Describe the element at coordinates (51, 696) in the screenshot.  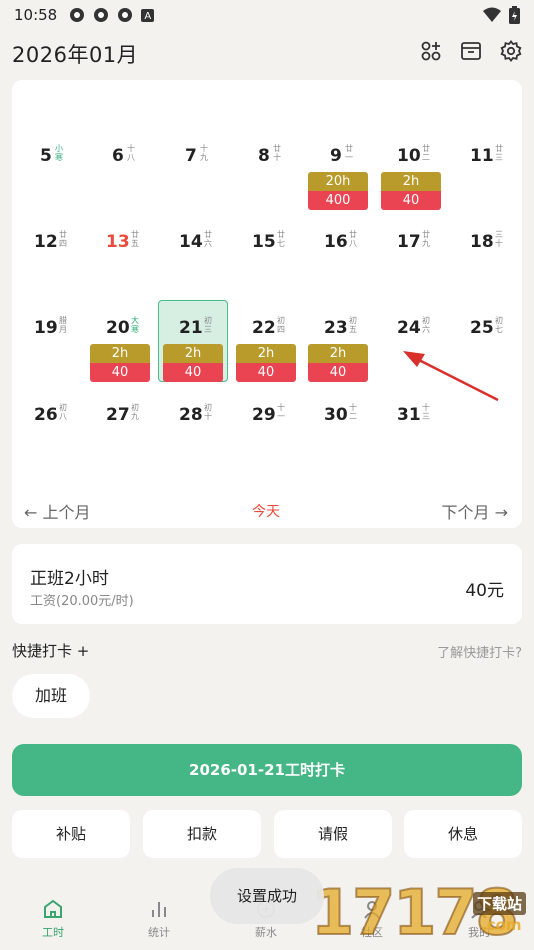
I see `overtime-chip: 加班` at that location.